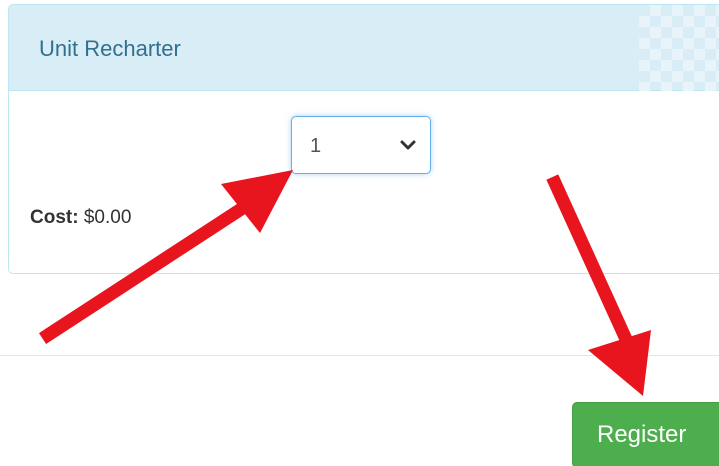 The height and width of the screenshot is (466, 719). I want to click on selected-value: 1, so click(316, 146).